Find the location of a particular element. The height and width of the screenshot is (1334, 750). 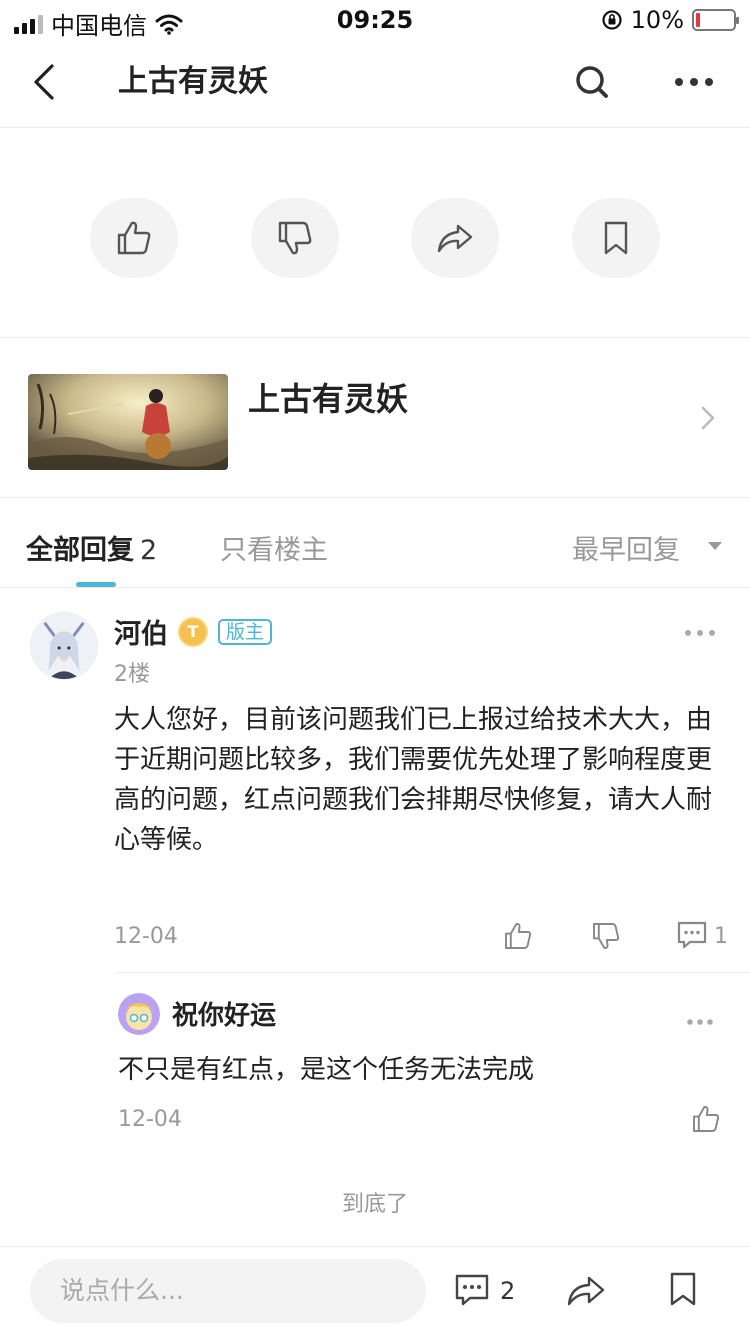

battery-percent: 10% is located at coordinates (657, 20).